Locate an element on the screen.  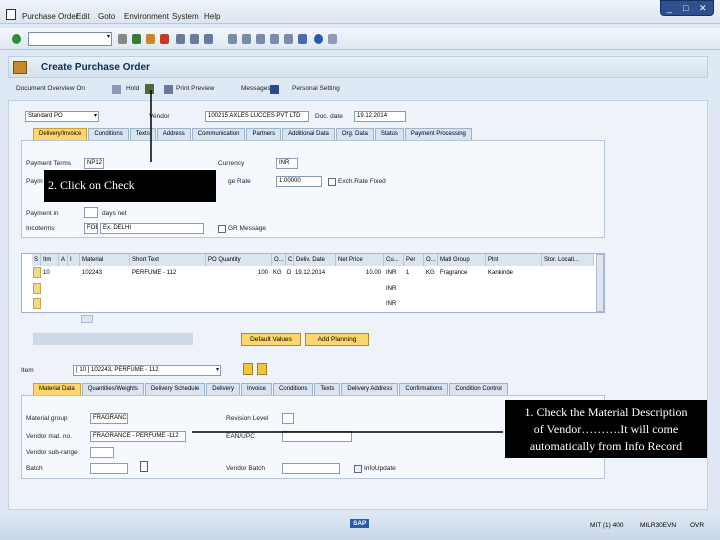
callout-step-2-text: 2. Click on Check is located at coordinates (91, 185).